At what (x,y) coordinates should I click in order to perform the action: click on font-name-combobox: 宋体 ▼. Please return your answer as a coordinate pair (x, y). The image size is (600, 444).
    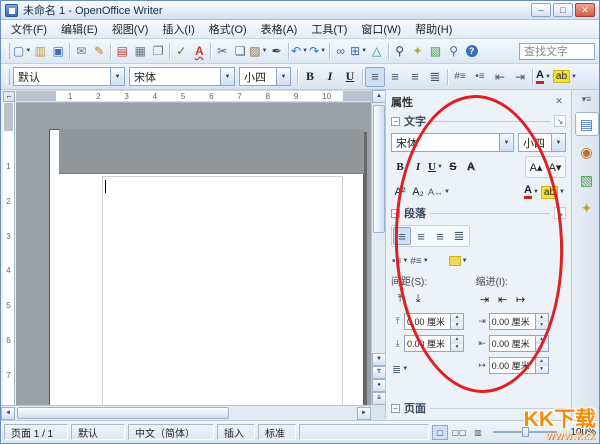
    Looking at the image, I should click on (182, 76).